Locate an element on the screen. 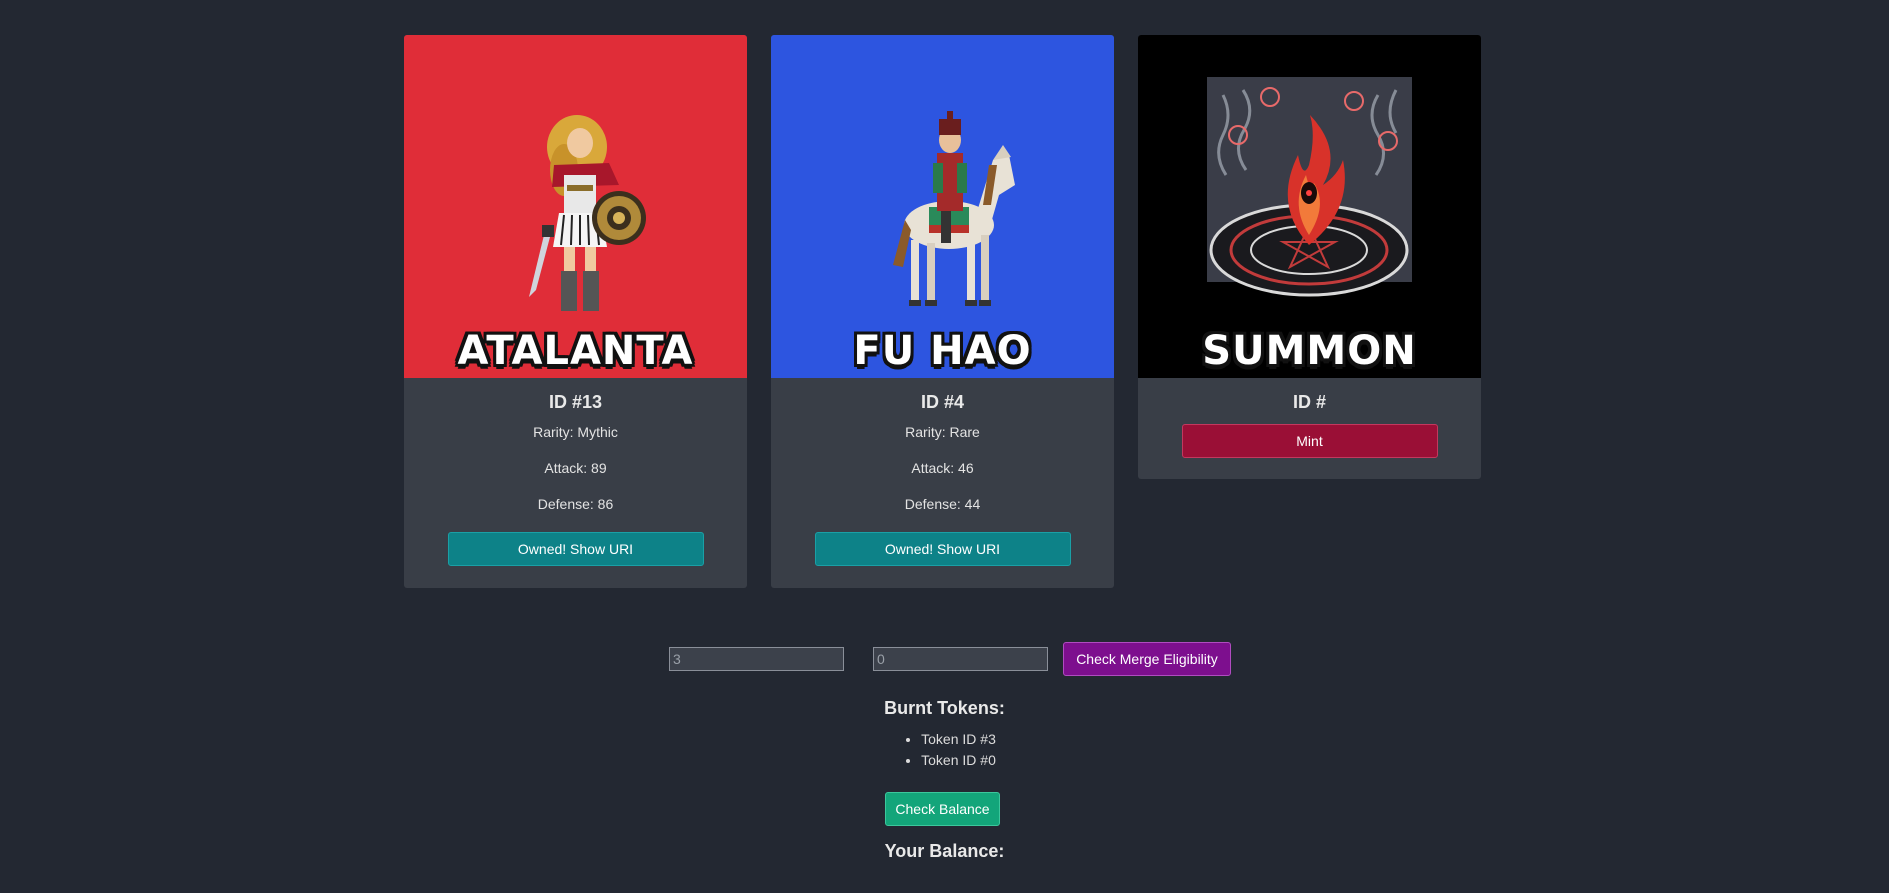 This screenshot has height=893, width=1889. burnt-tokens-list: Token ID #3 Token ID #0 is located at coordinates (944, 750).